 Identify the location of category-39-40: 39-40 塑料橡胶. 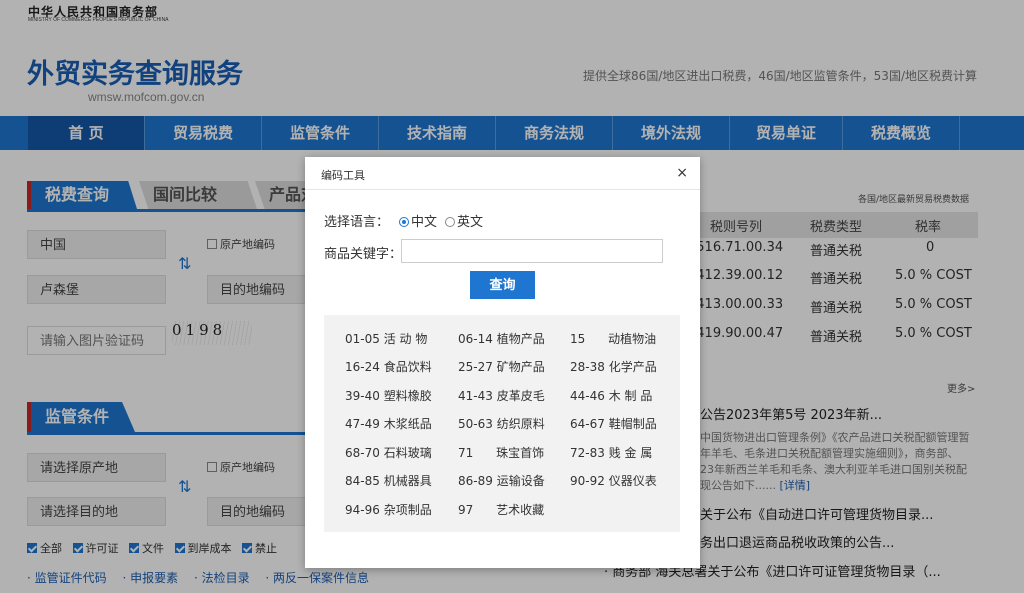
(388, 395).